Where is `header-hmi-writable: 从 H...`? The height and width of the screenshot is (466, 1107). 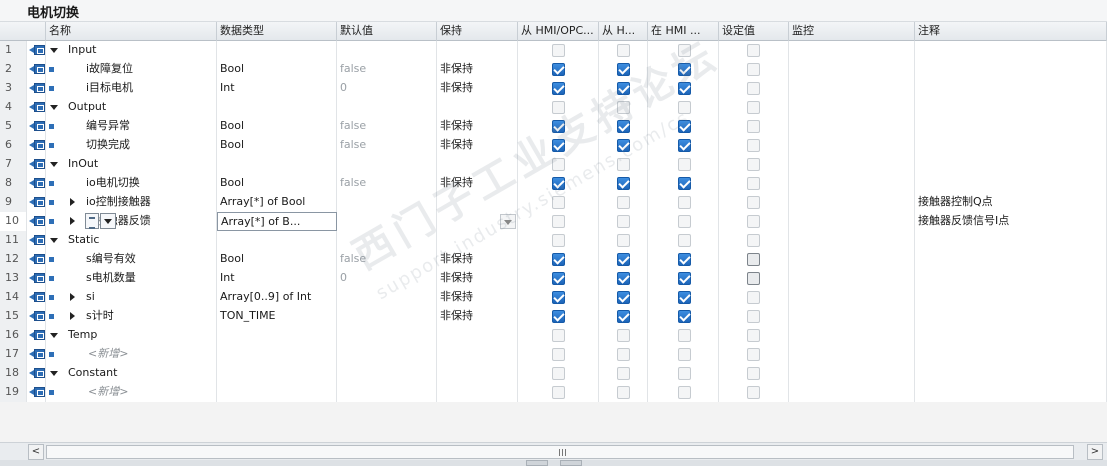
header-hmi-writable: 从 H... is located at coordinates (623, 31).